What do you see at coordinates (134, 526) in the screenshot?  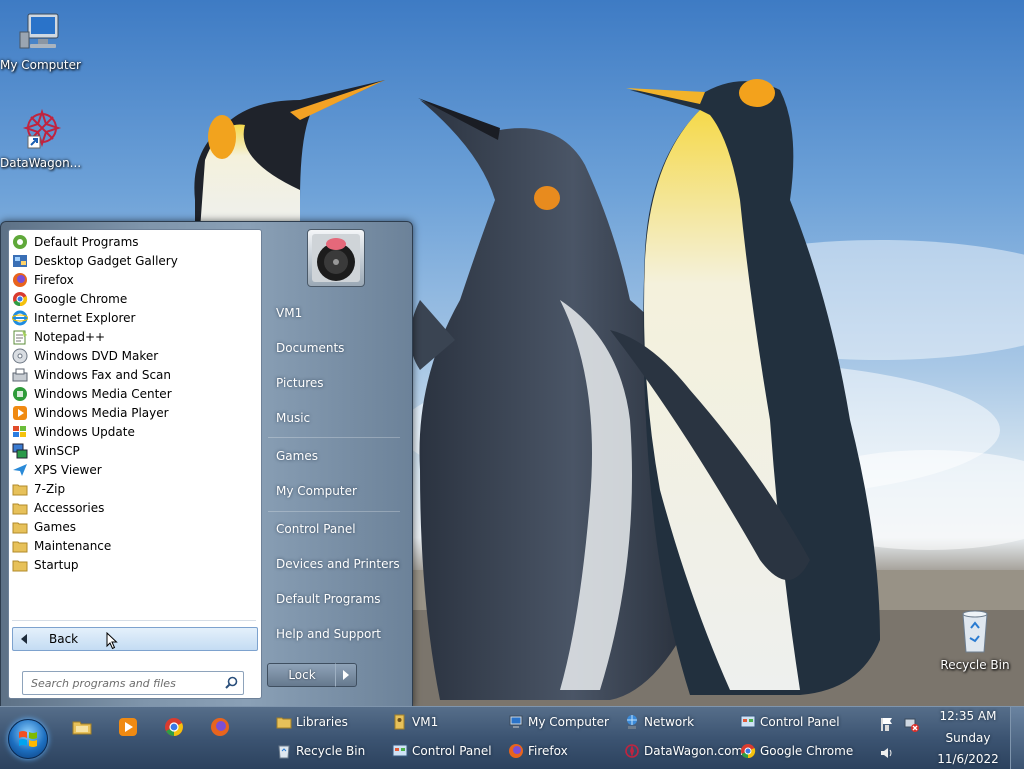 I see `program-folder-games: Games` at bounding box center [134, 526].